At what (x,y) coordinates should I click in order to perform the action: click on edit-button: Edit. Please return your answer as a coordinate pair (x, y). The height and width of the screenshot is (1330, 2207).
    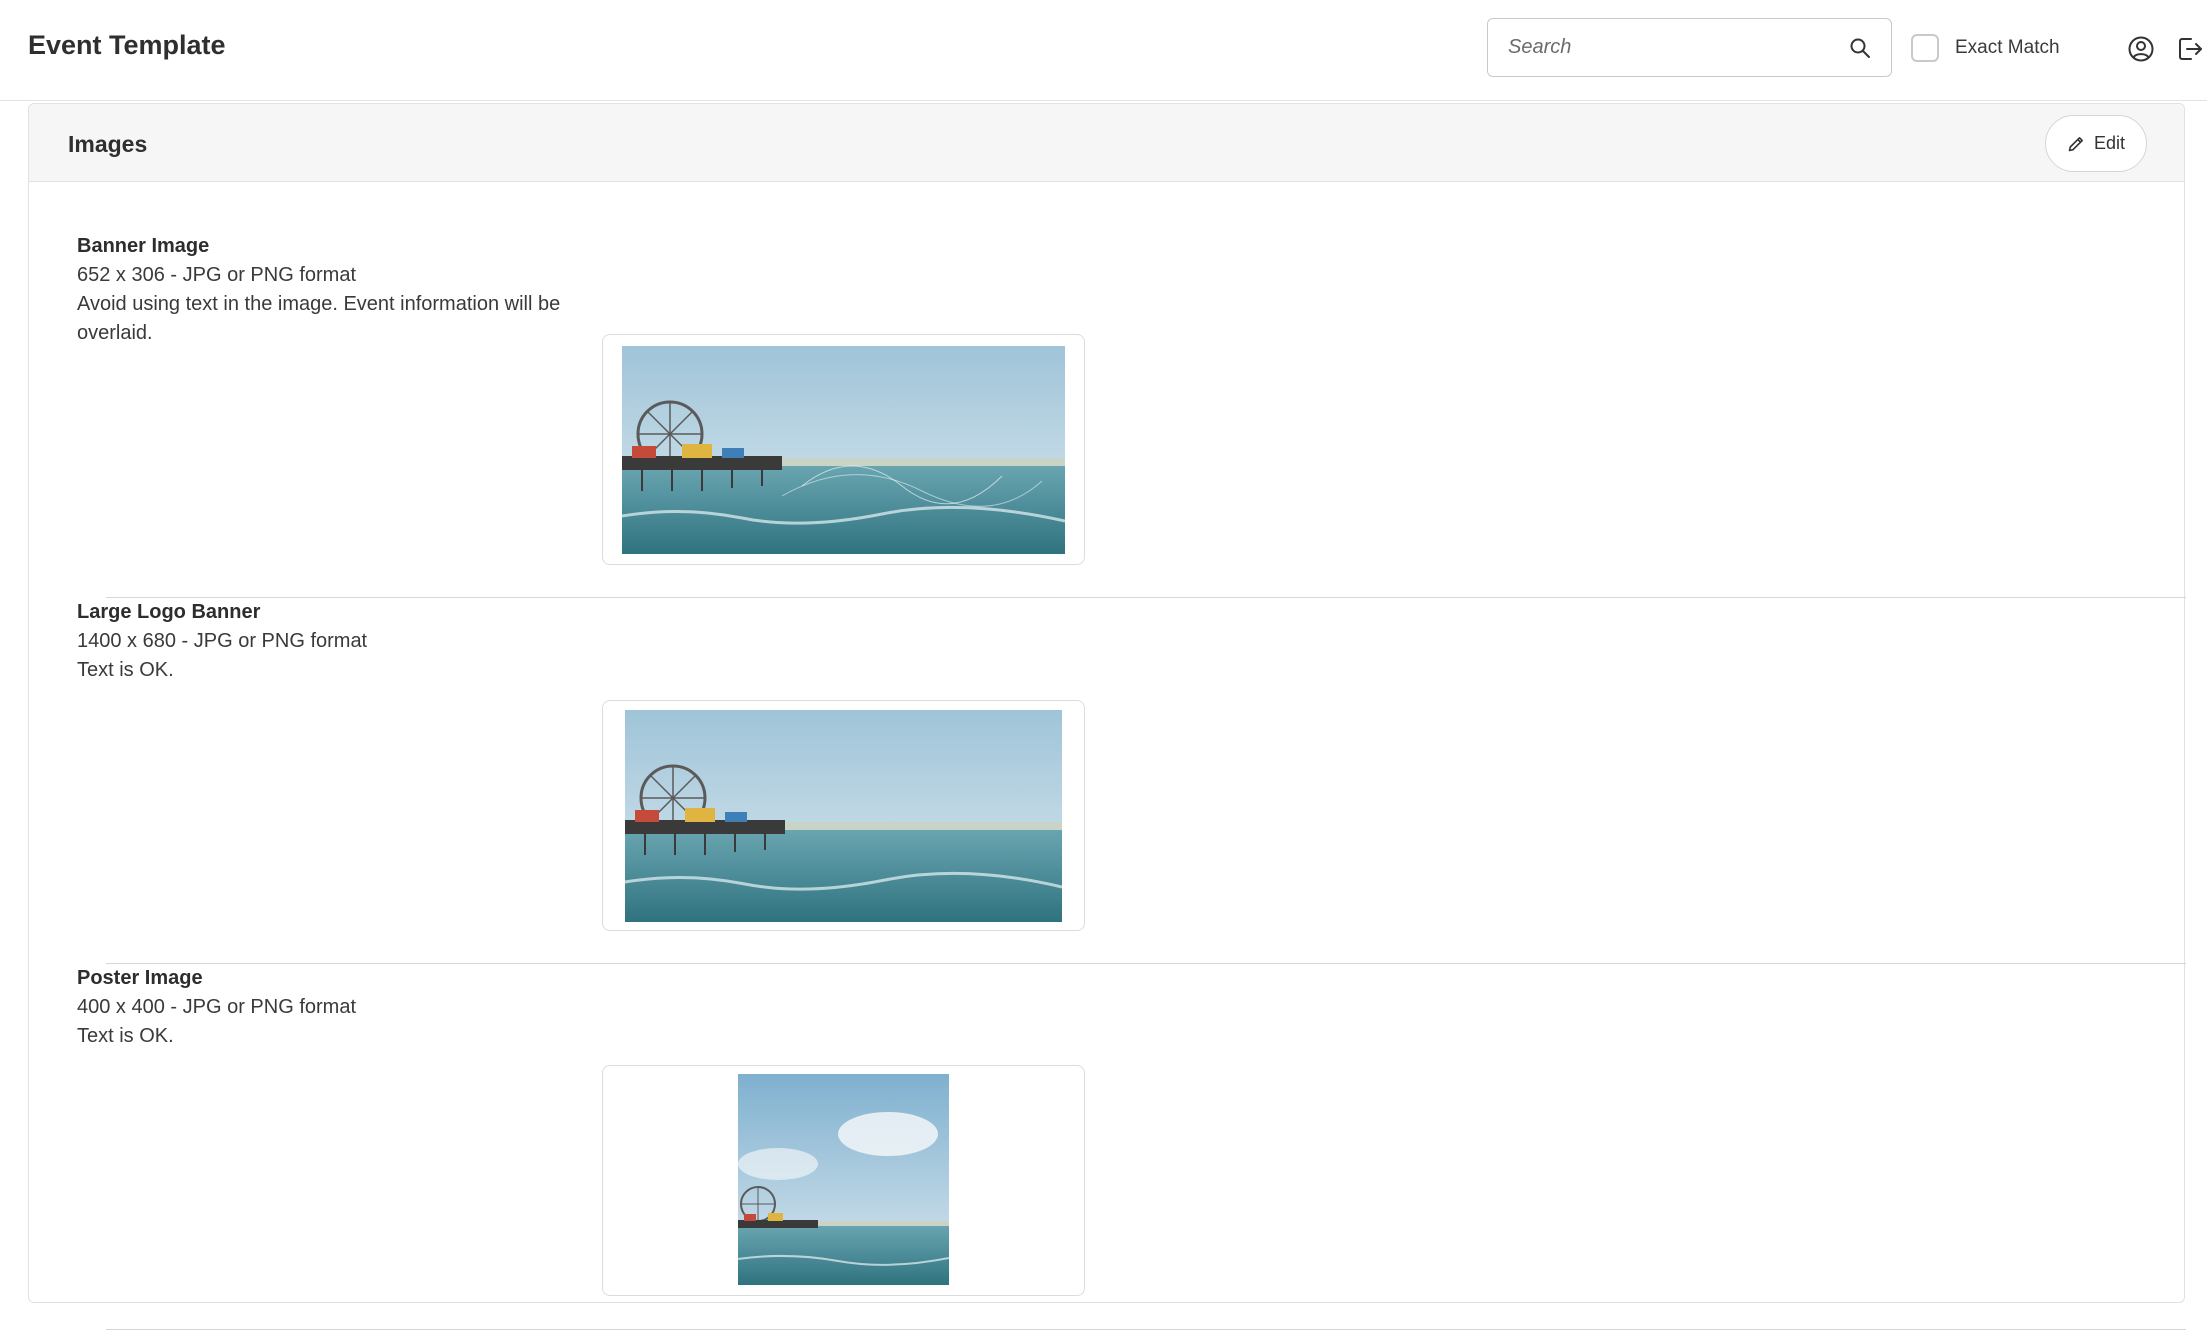
    Looking at the image, I should click on (2096, 143).